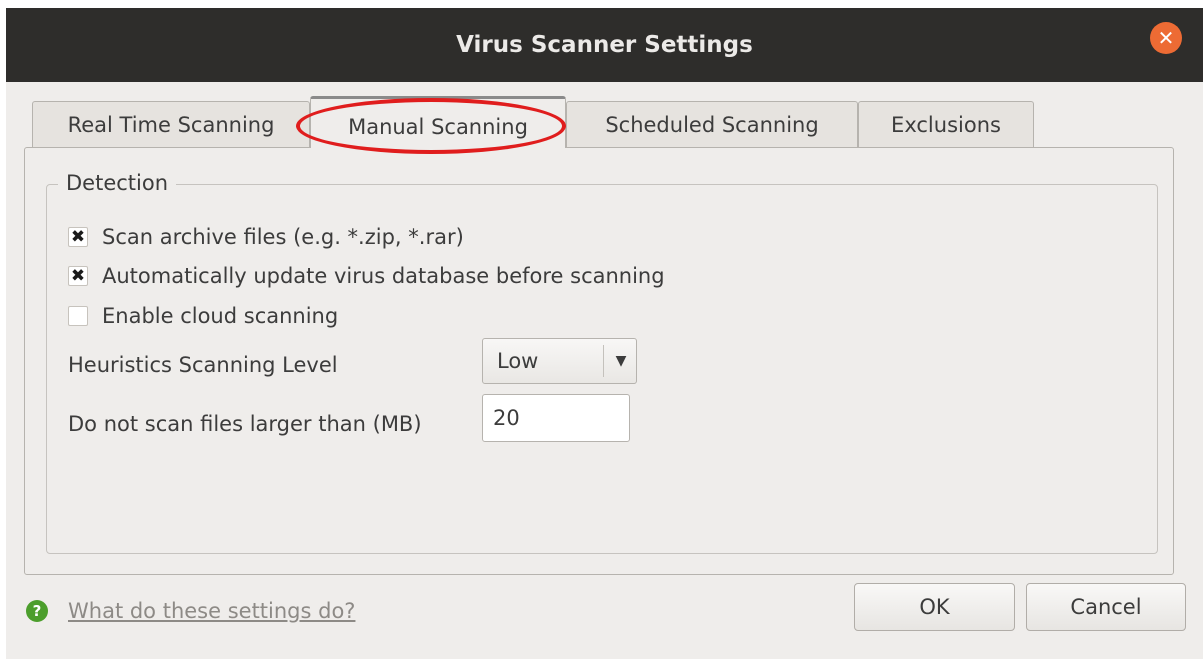  What do you see at coordinates (556, 418) in the screenshot?
I see `max-size-input` at bounding box center [556, 418].